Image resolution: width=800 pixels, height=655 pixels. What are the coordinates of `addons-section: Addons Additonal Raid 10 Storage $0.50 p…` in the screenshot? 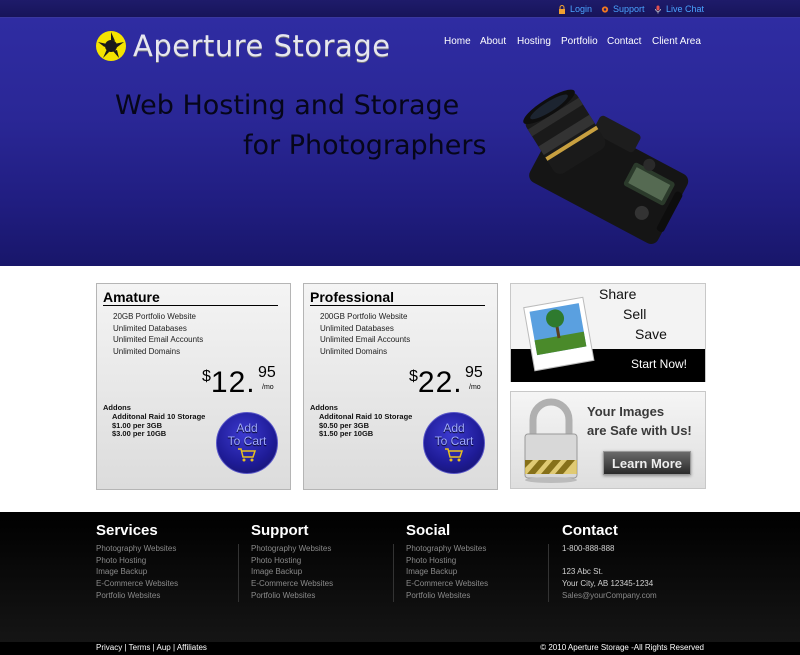 It's located at (361, 421).